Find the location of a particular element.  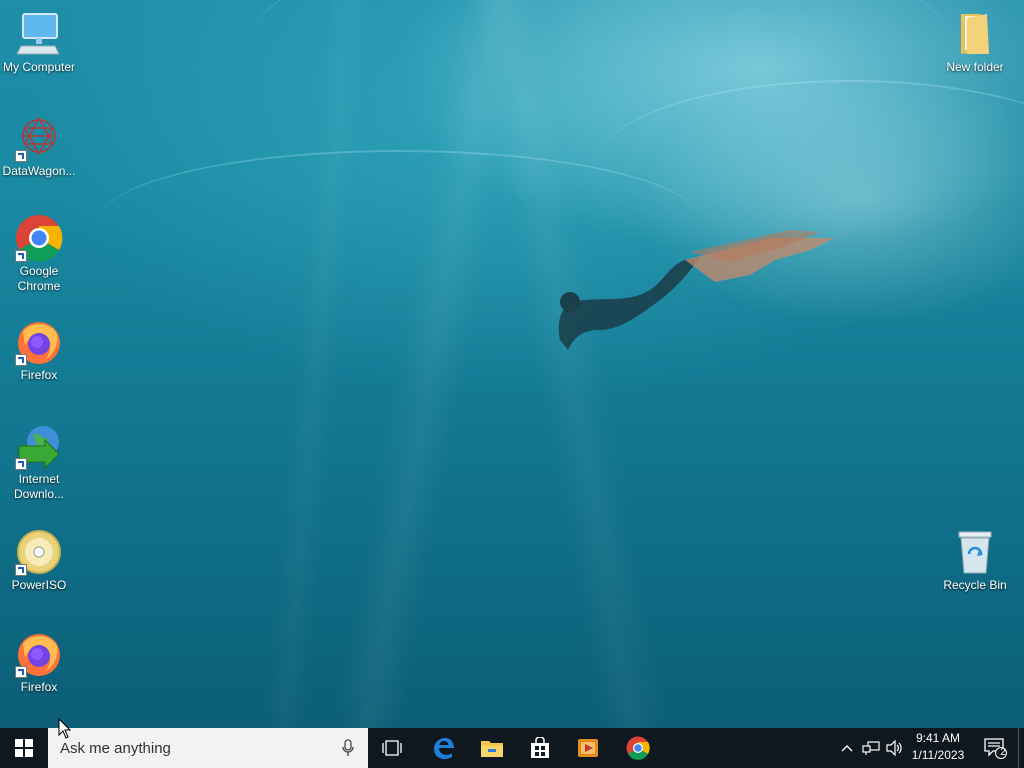

desktop-icon-label: Google Chrome is located at coordinates (39, 278).